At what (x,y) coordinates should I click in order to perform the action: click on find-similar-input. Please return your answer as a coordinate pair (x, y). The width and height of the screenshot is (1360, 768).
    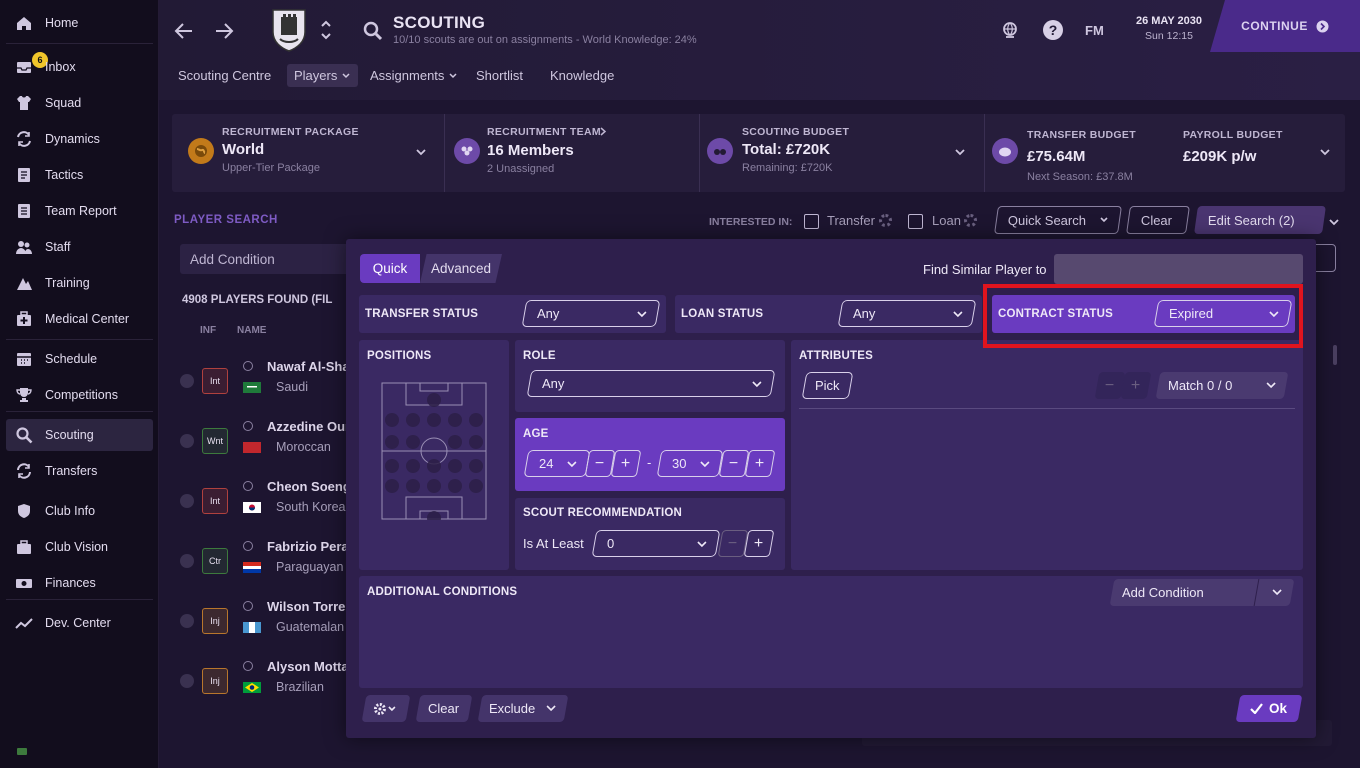
    Looking at the image, I should click on (1178, 269).